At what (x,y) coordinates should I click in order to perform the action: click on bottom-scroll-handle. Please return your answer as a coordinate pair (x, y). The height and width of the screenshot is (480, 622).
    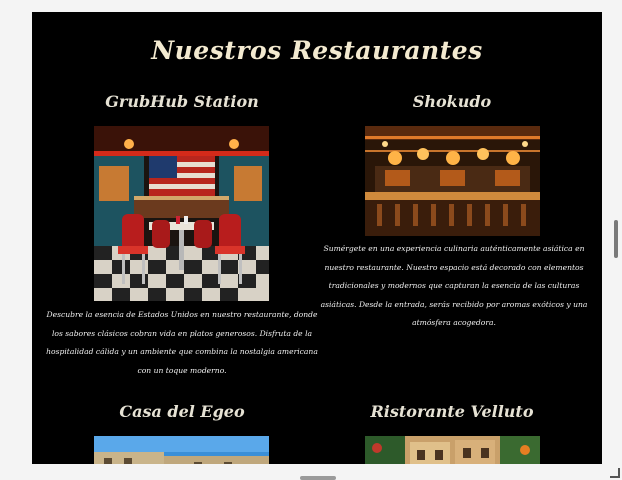
    Looking at the image, I should click on (318, 478).